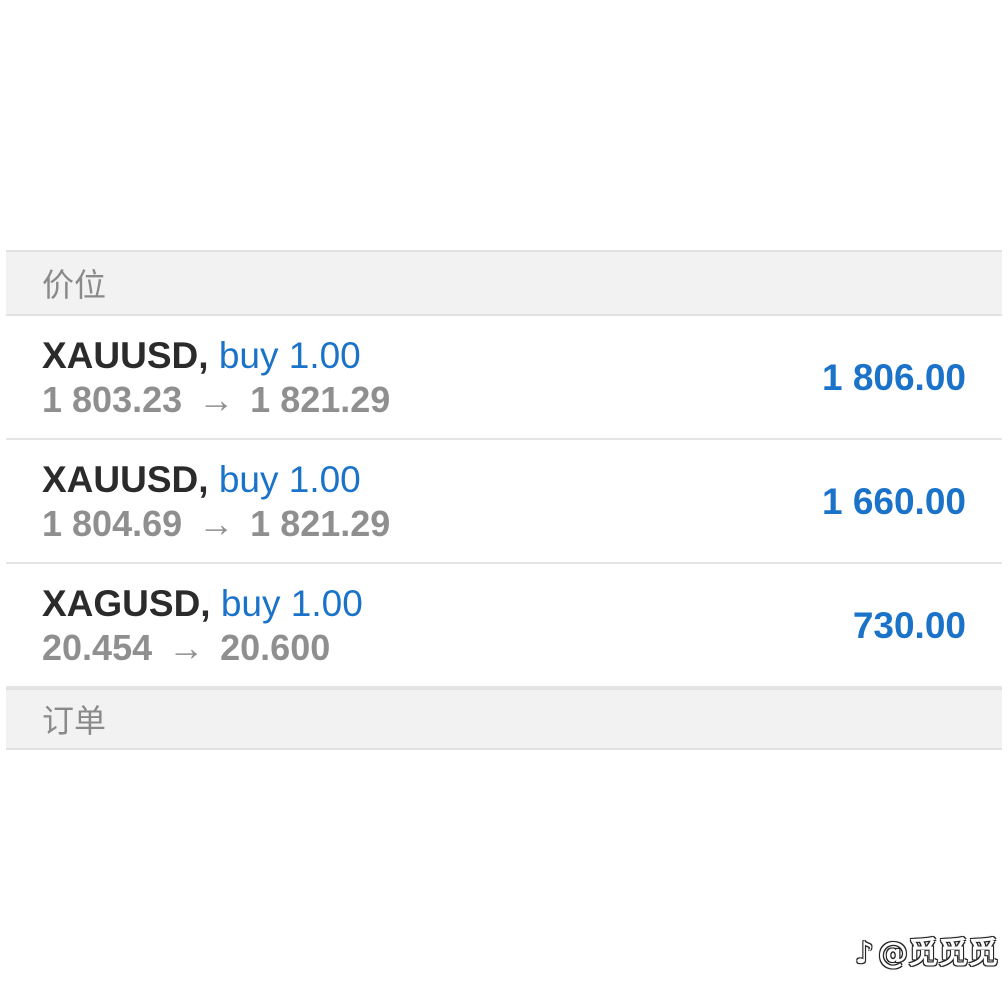  I want to click on position-prices: 20.454 → 20.600, so click(186, 648).